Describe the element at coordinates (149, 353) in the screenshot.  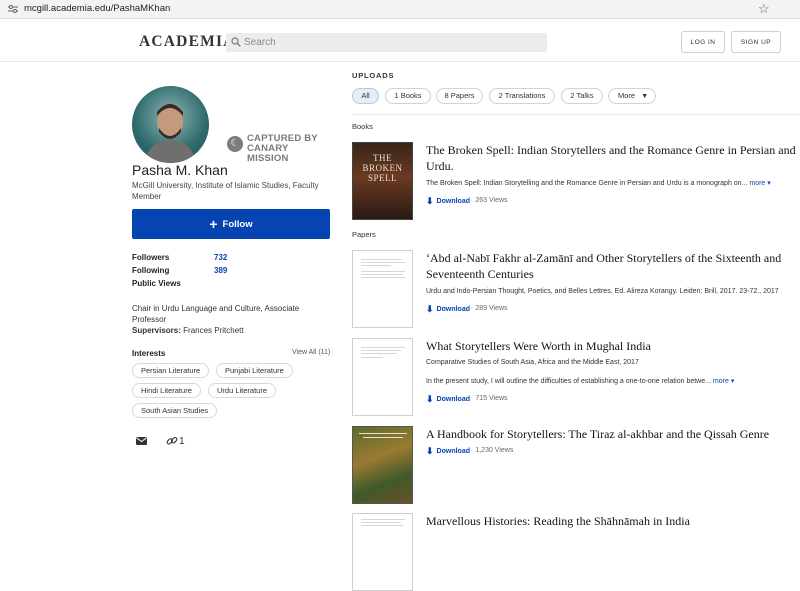
I see `interests-heading: Interests` at that location.